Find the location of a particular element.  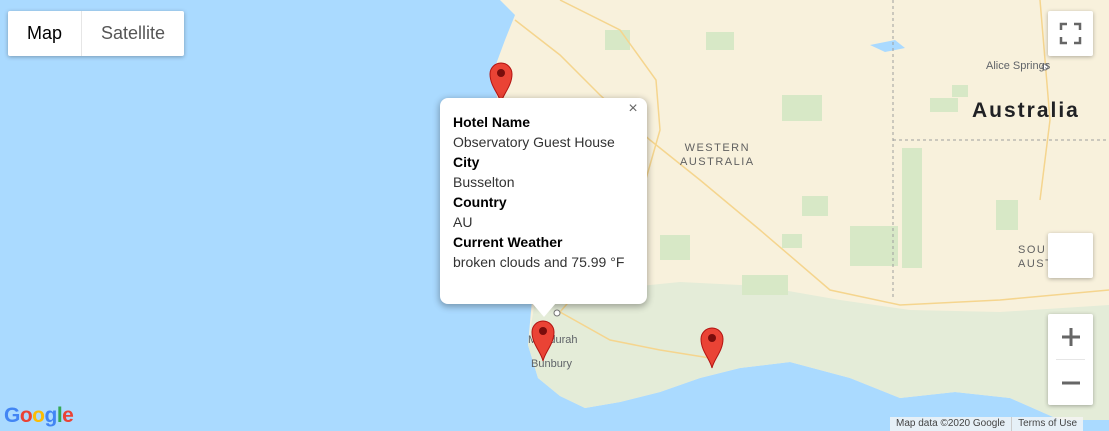

google-logo: Google is located at coordinates (39, 416).